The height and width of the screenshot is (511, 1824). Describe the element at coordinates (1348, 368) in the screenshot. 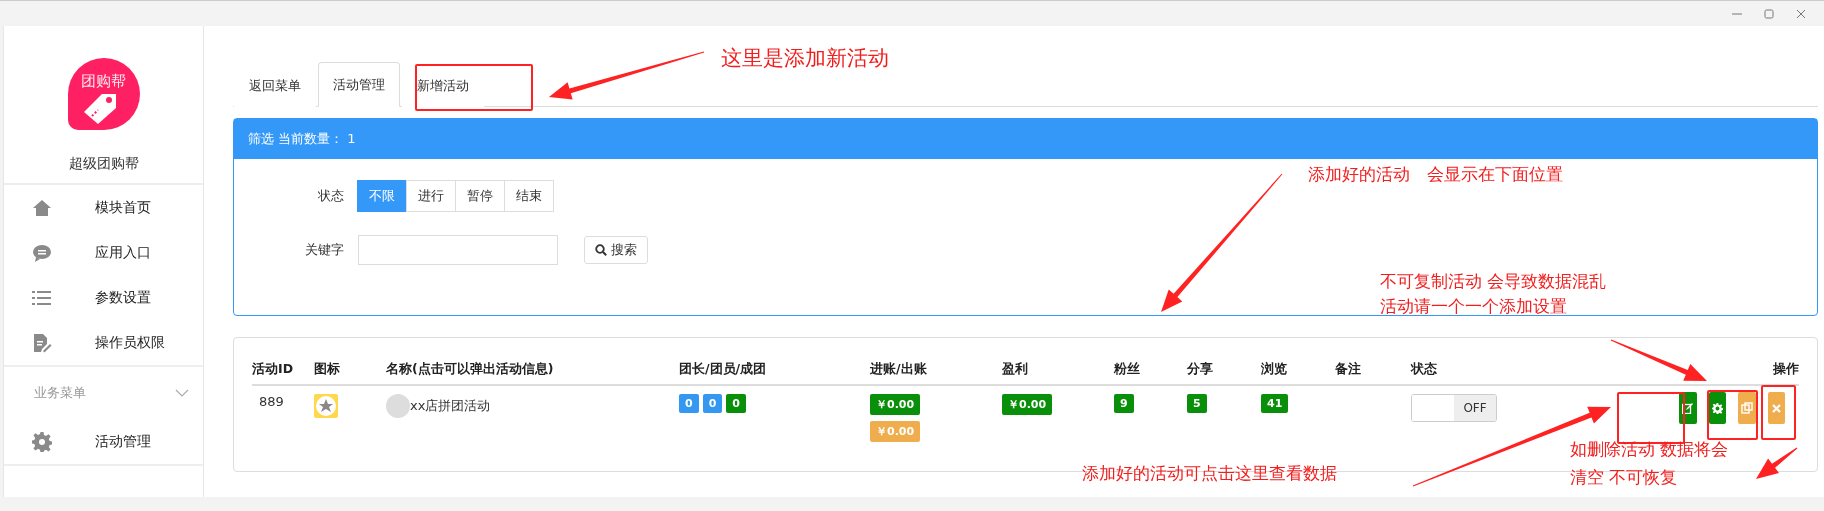

I see `column-header: 备注` at that location.